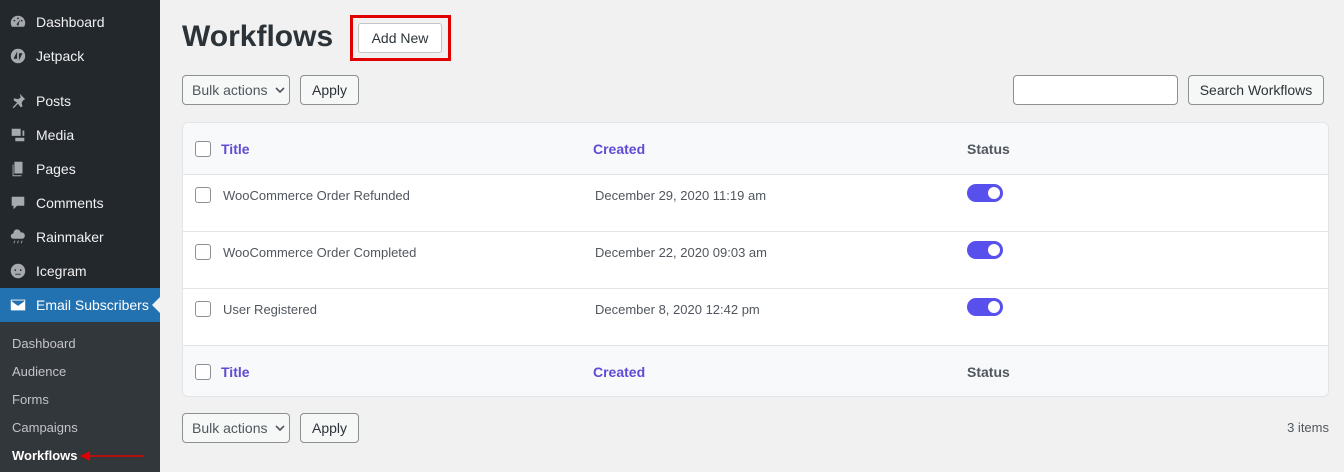 This screenshot has width=1344, height=472. I want to click on sidebar-item-rainmaker: Rainmaker, so click(80, 237).